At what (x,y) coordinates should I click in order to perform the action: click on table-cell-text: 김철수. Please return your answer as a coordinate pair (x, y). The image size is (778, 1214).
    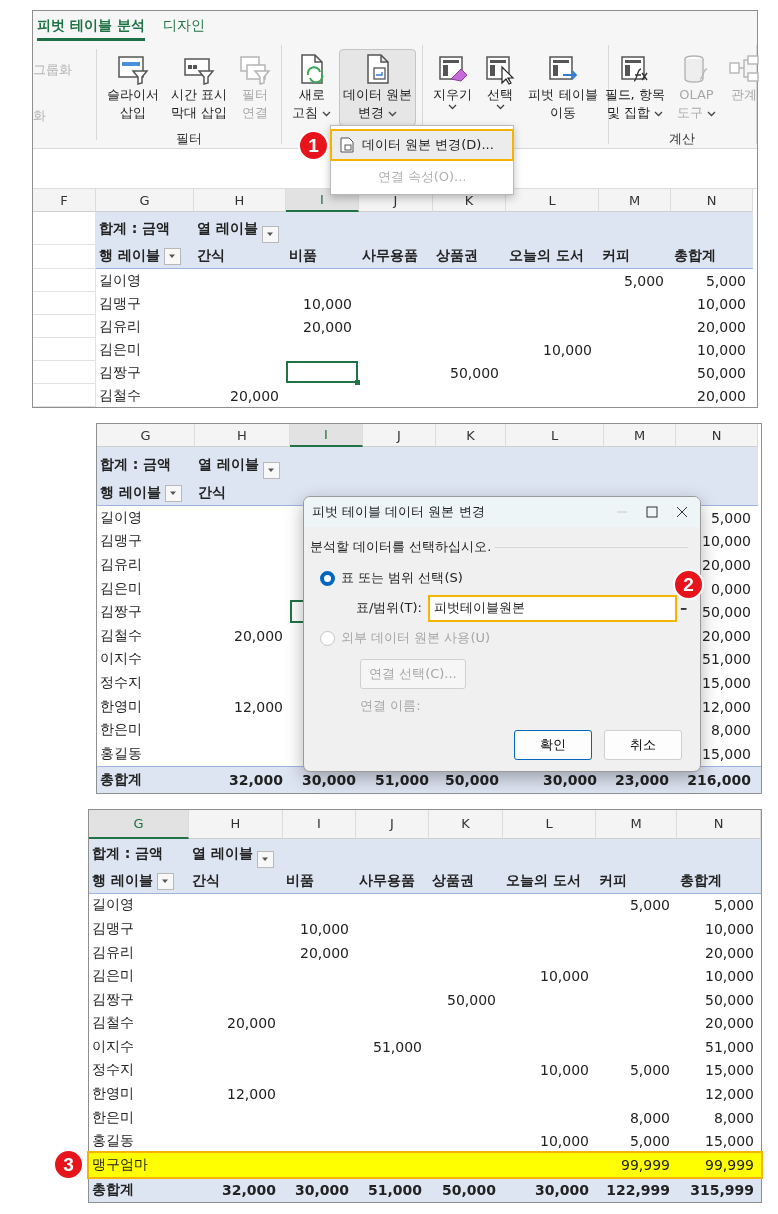
    Looking at the image, I should click on (113, 1023).